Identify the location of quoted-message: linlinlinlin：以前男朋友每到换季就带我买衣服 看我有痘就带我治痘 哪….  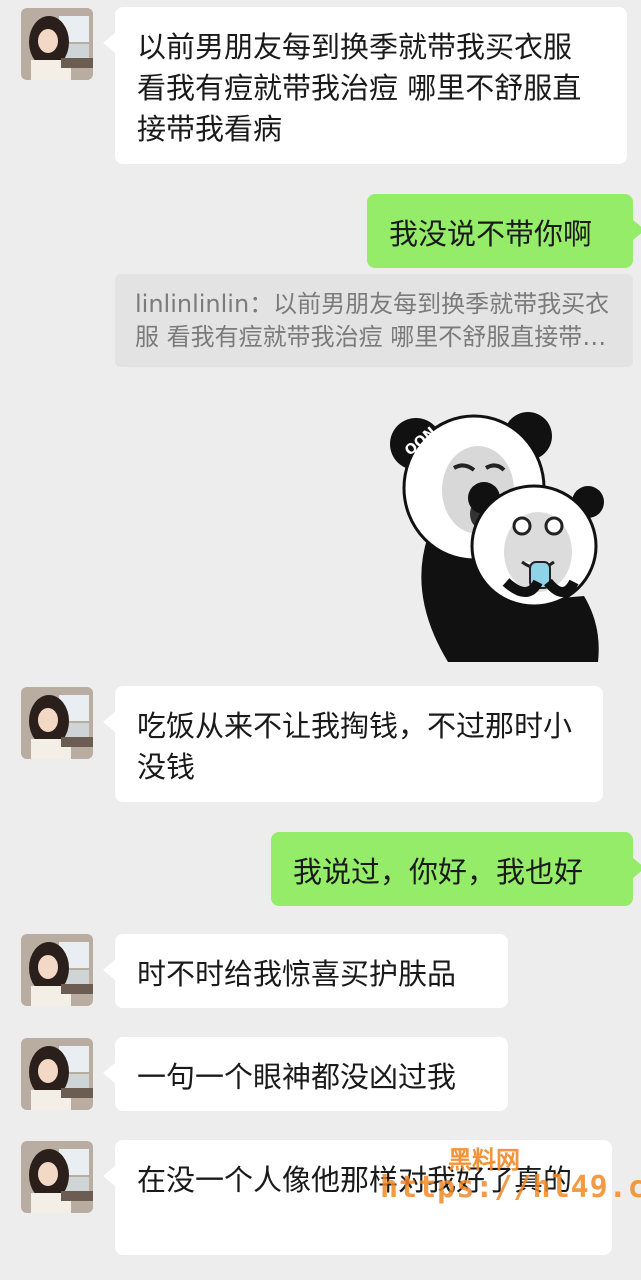
(374, 320).